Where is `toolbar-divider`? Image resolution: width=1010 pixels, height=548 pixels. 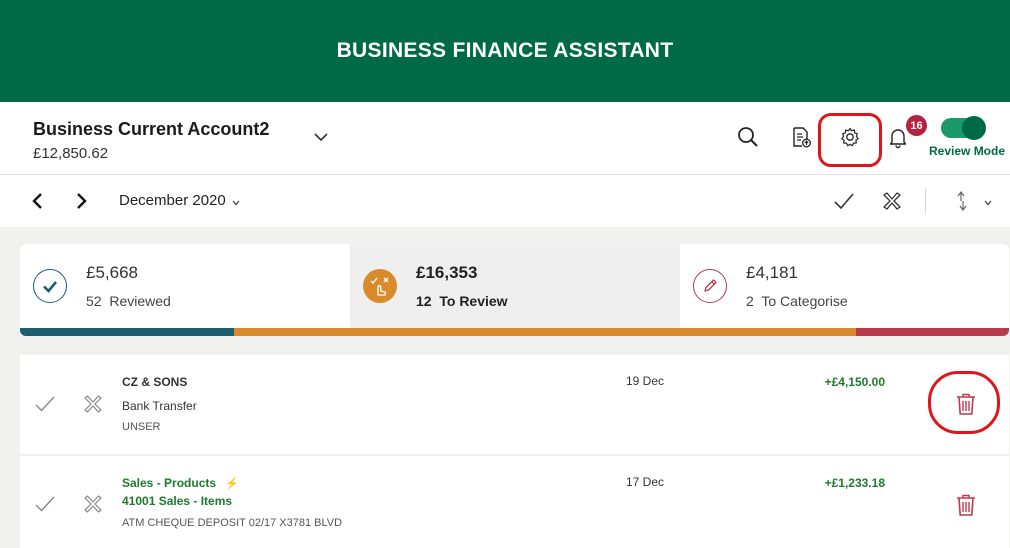 toolbar-divider is located at coordinates (925, 201).